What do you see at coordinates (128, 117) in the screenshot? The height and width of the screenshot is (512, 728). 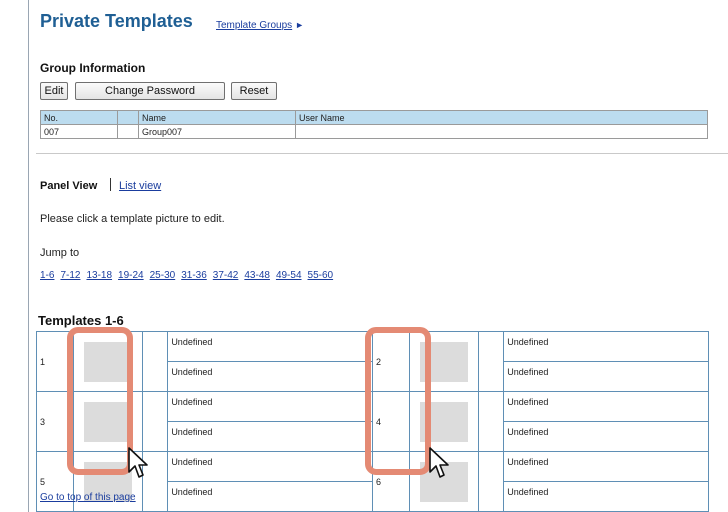 I see `column-header-blank` at bounding box center [128, 117].